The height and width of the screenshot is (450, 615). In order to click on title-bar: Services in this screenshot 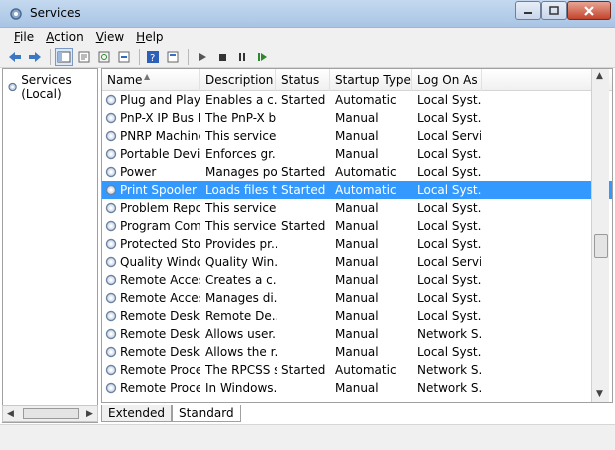, I will do `click(307, 14)`.